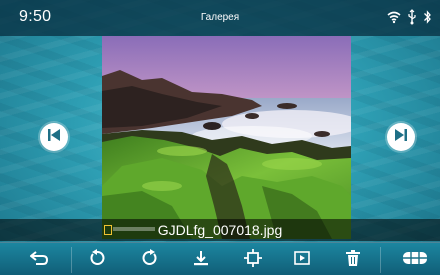  I want to click on crop-button, so click(253, 260).